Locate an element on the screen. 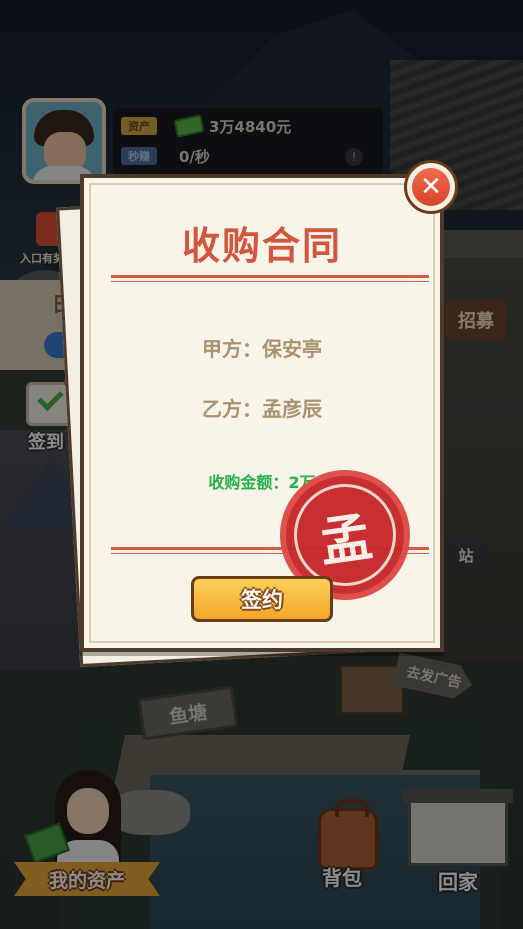 The image size is (523, 929). seal-char: 孟 is located at coordinates (345, 540).